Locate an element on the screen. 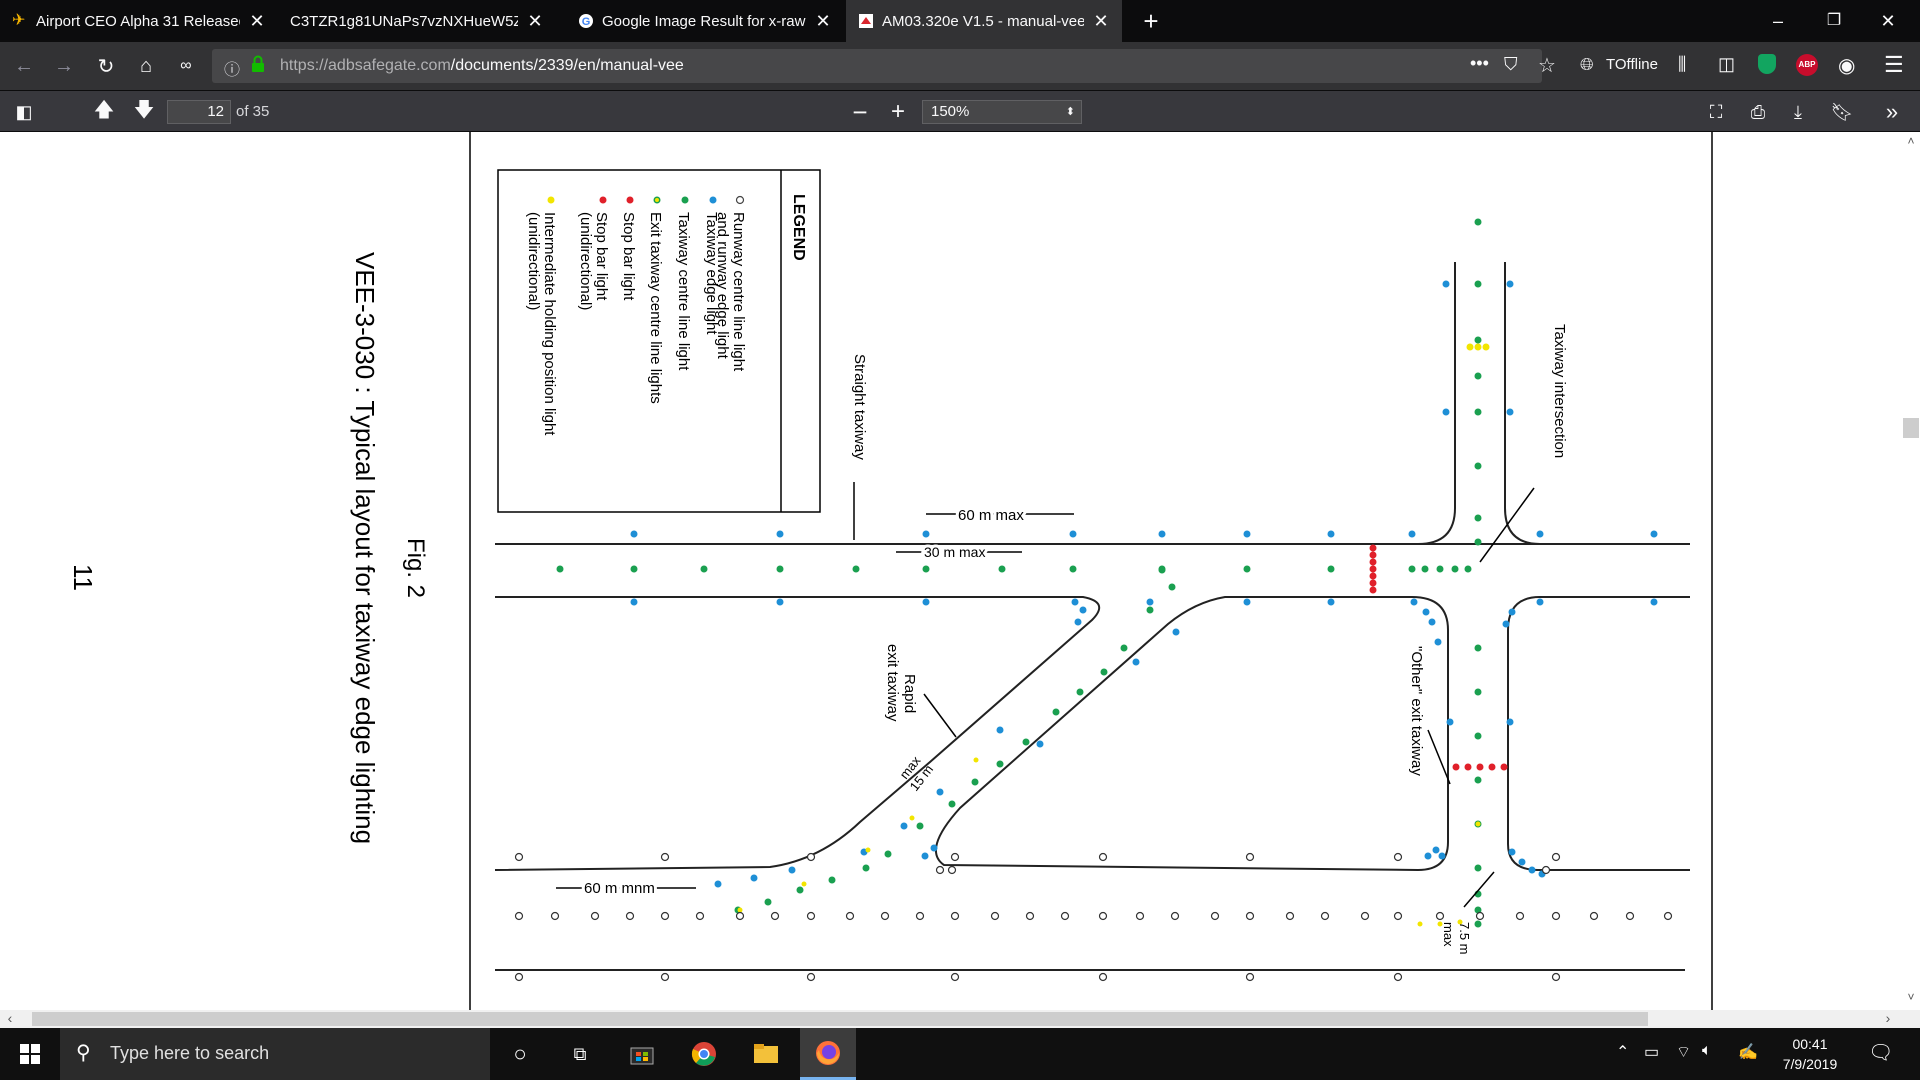 The height and width of the screenshot is (1080, 1920). pocket-icon: ⛉ is located at coordinates (1511, 64).